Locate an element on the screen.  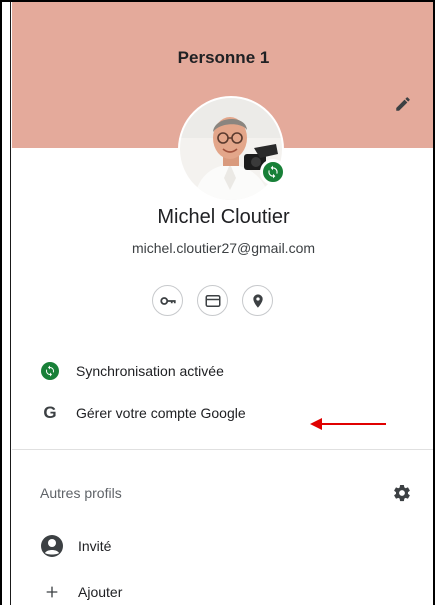
gear-icon is located at coordinates (402, 493).